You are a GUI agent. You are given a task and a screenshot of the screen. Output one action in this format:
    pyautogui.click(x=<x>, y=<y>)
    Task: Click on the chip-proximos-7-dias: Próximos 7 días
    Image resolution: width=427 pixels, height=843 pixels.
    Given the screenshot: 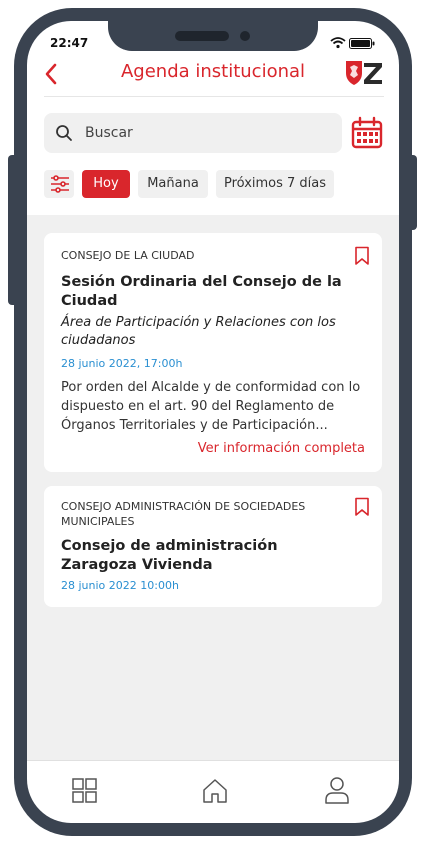 What is the action you would take?
    pyautogui.click(x=275, y=184)
    